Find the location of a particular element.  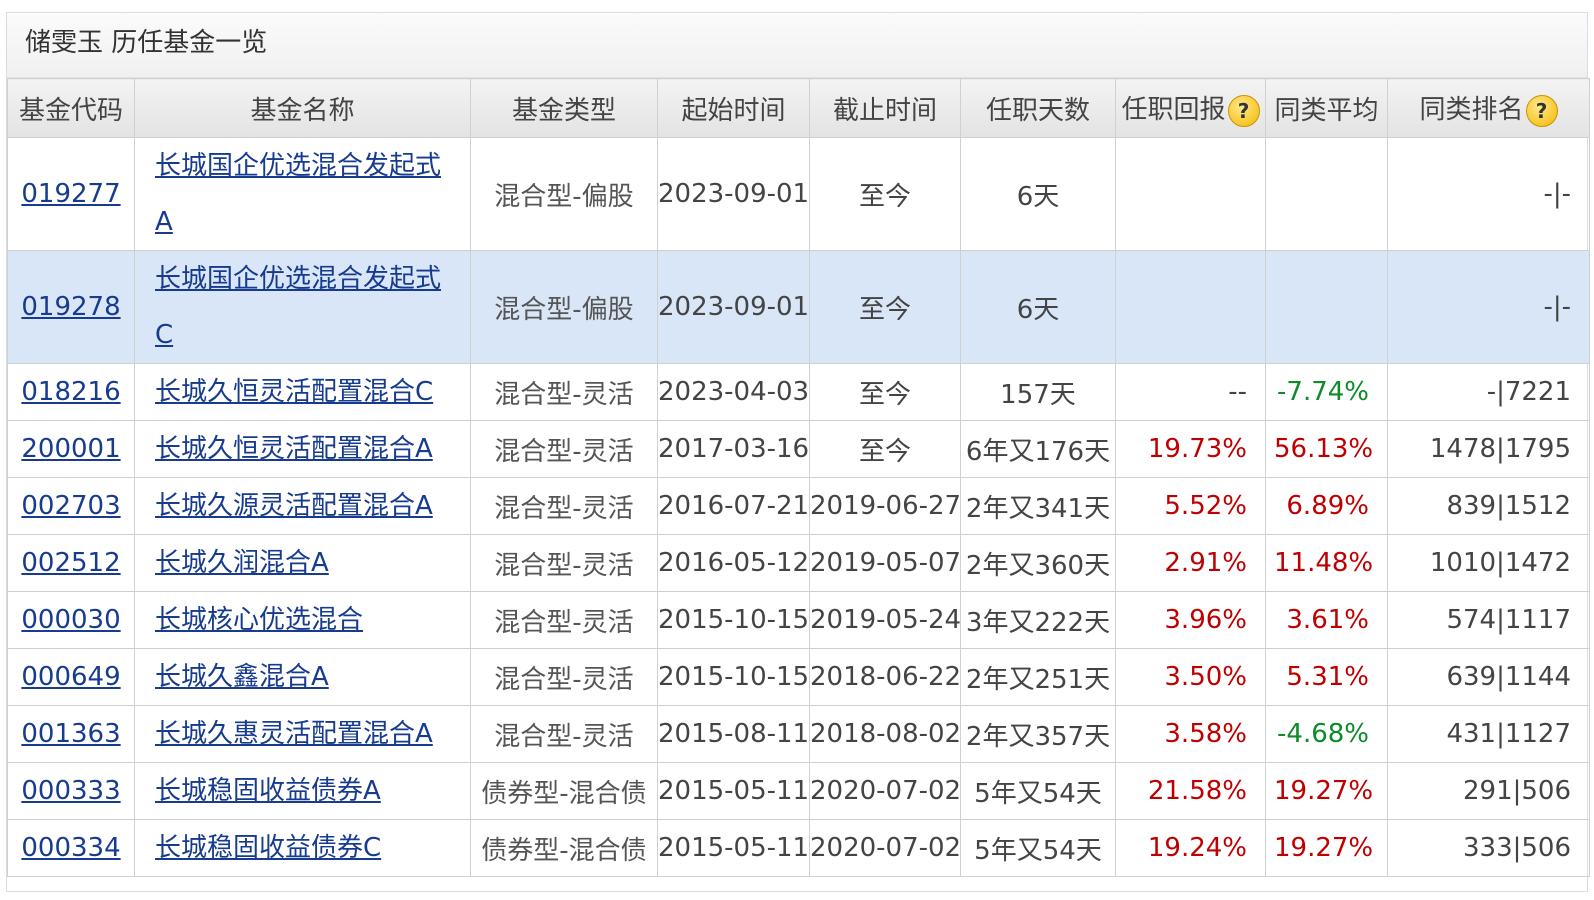

header-days: 任职天数 is located at coordinates (1038, 108).